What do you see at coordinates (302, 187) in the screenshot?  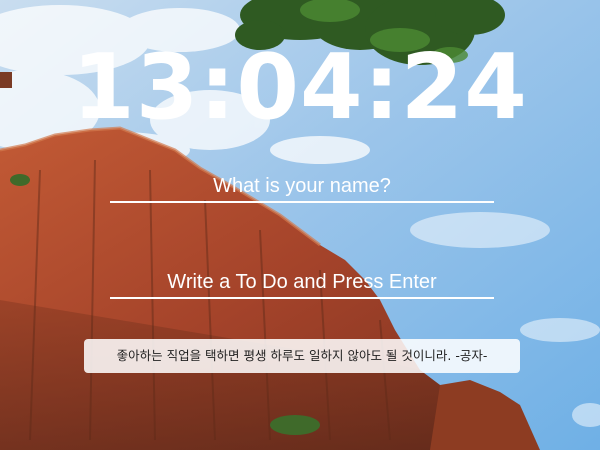 I see `name-input` at bounding box center [302, 187].